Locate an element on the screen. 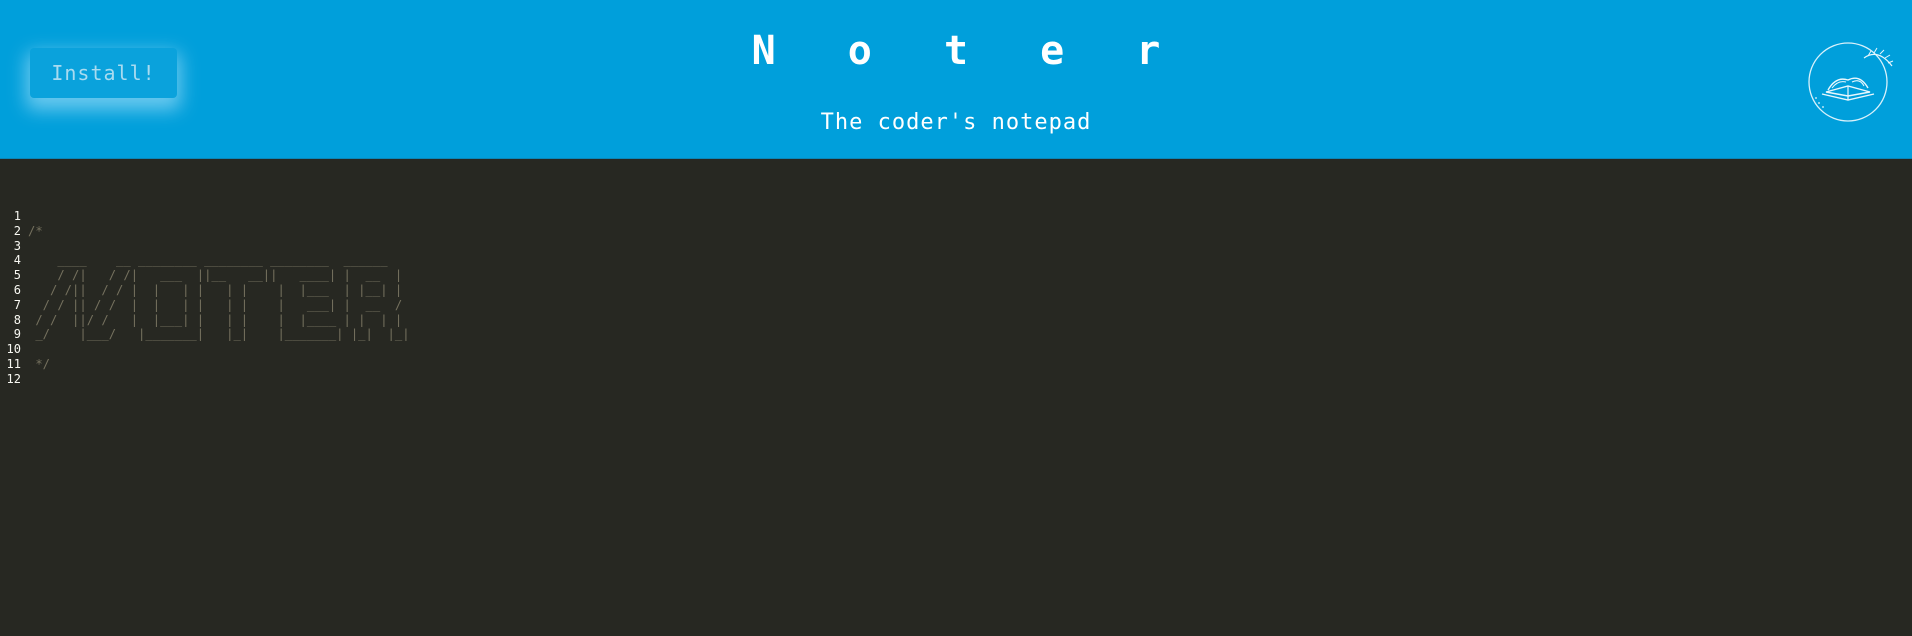 This screenshot has height=636, width=1912. line-number: 6 is located at coordinates (17, 289).